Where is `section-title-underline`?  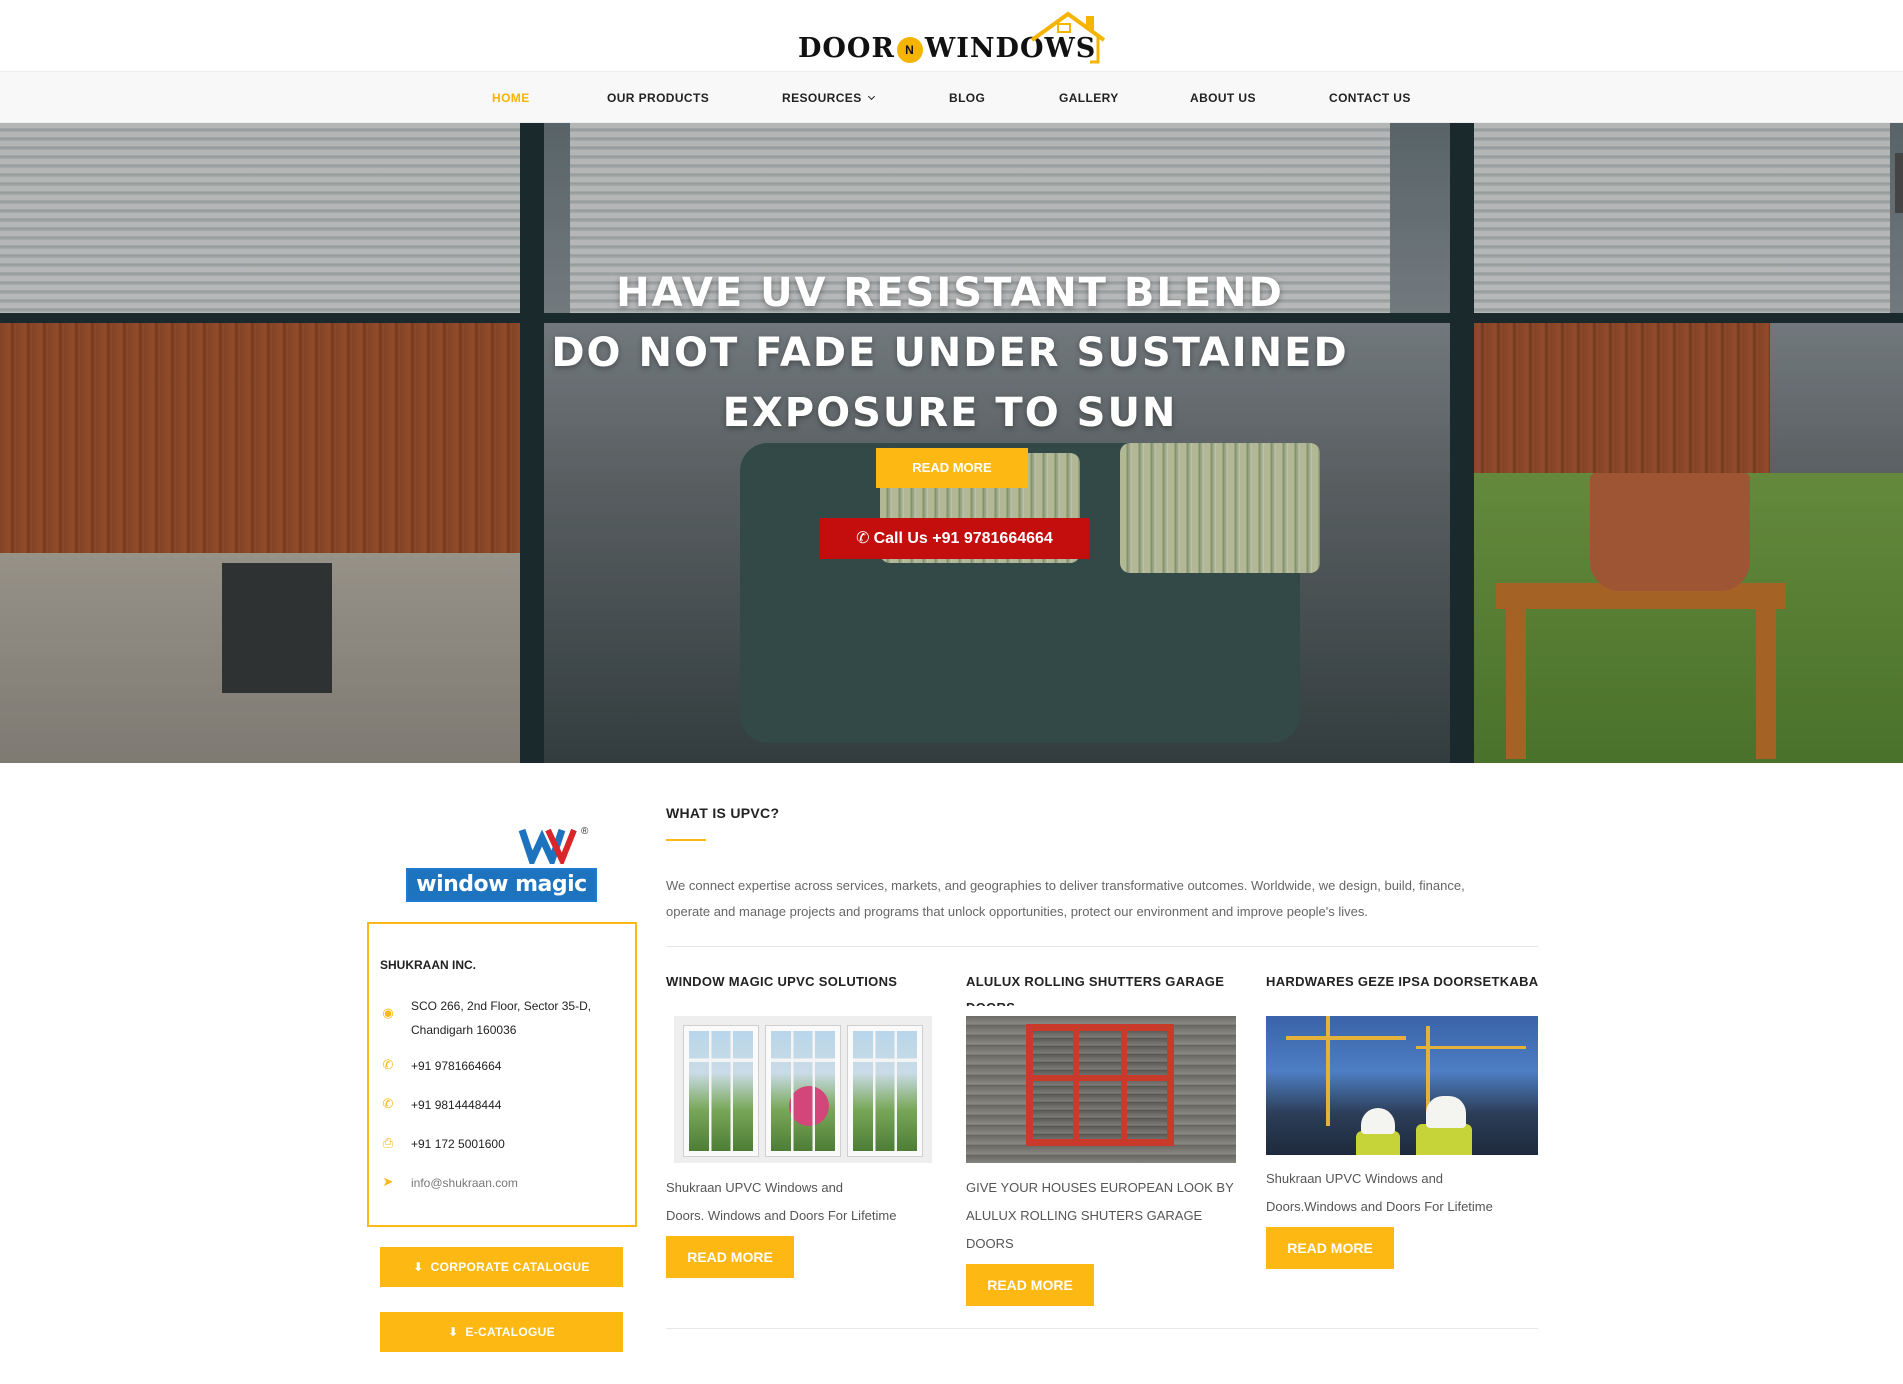 section-title-underline is located at coordinates (686, 840).